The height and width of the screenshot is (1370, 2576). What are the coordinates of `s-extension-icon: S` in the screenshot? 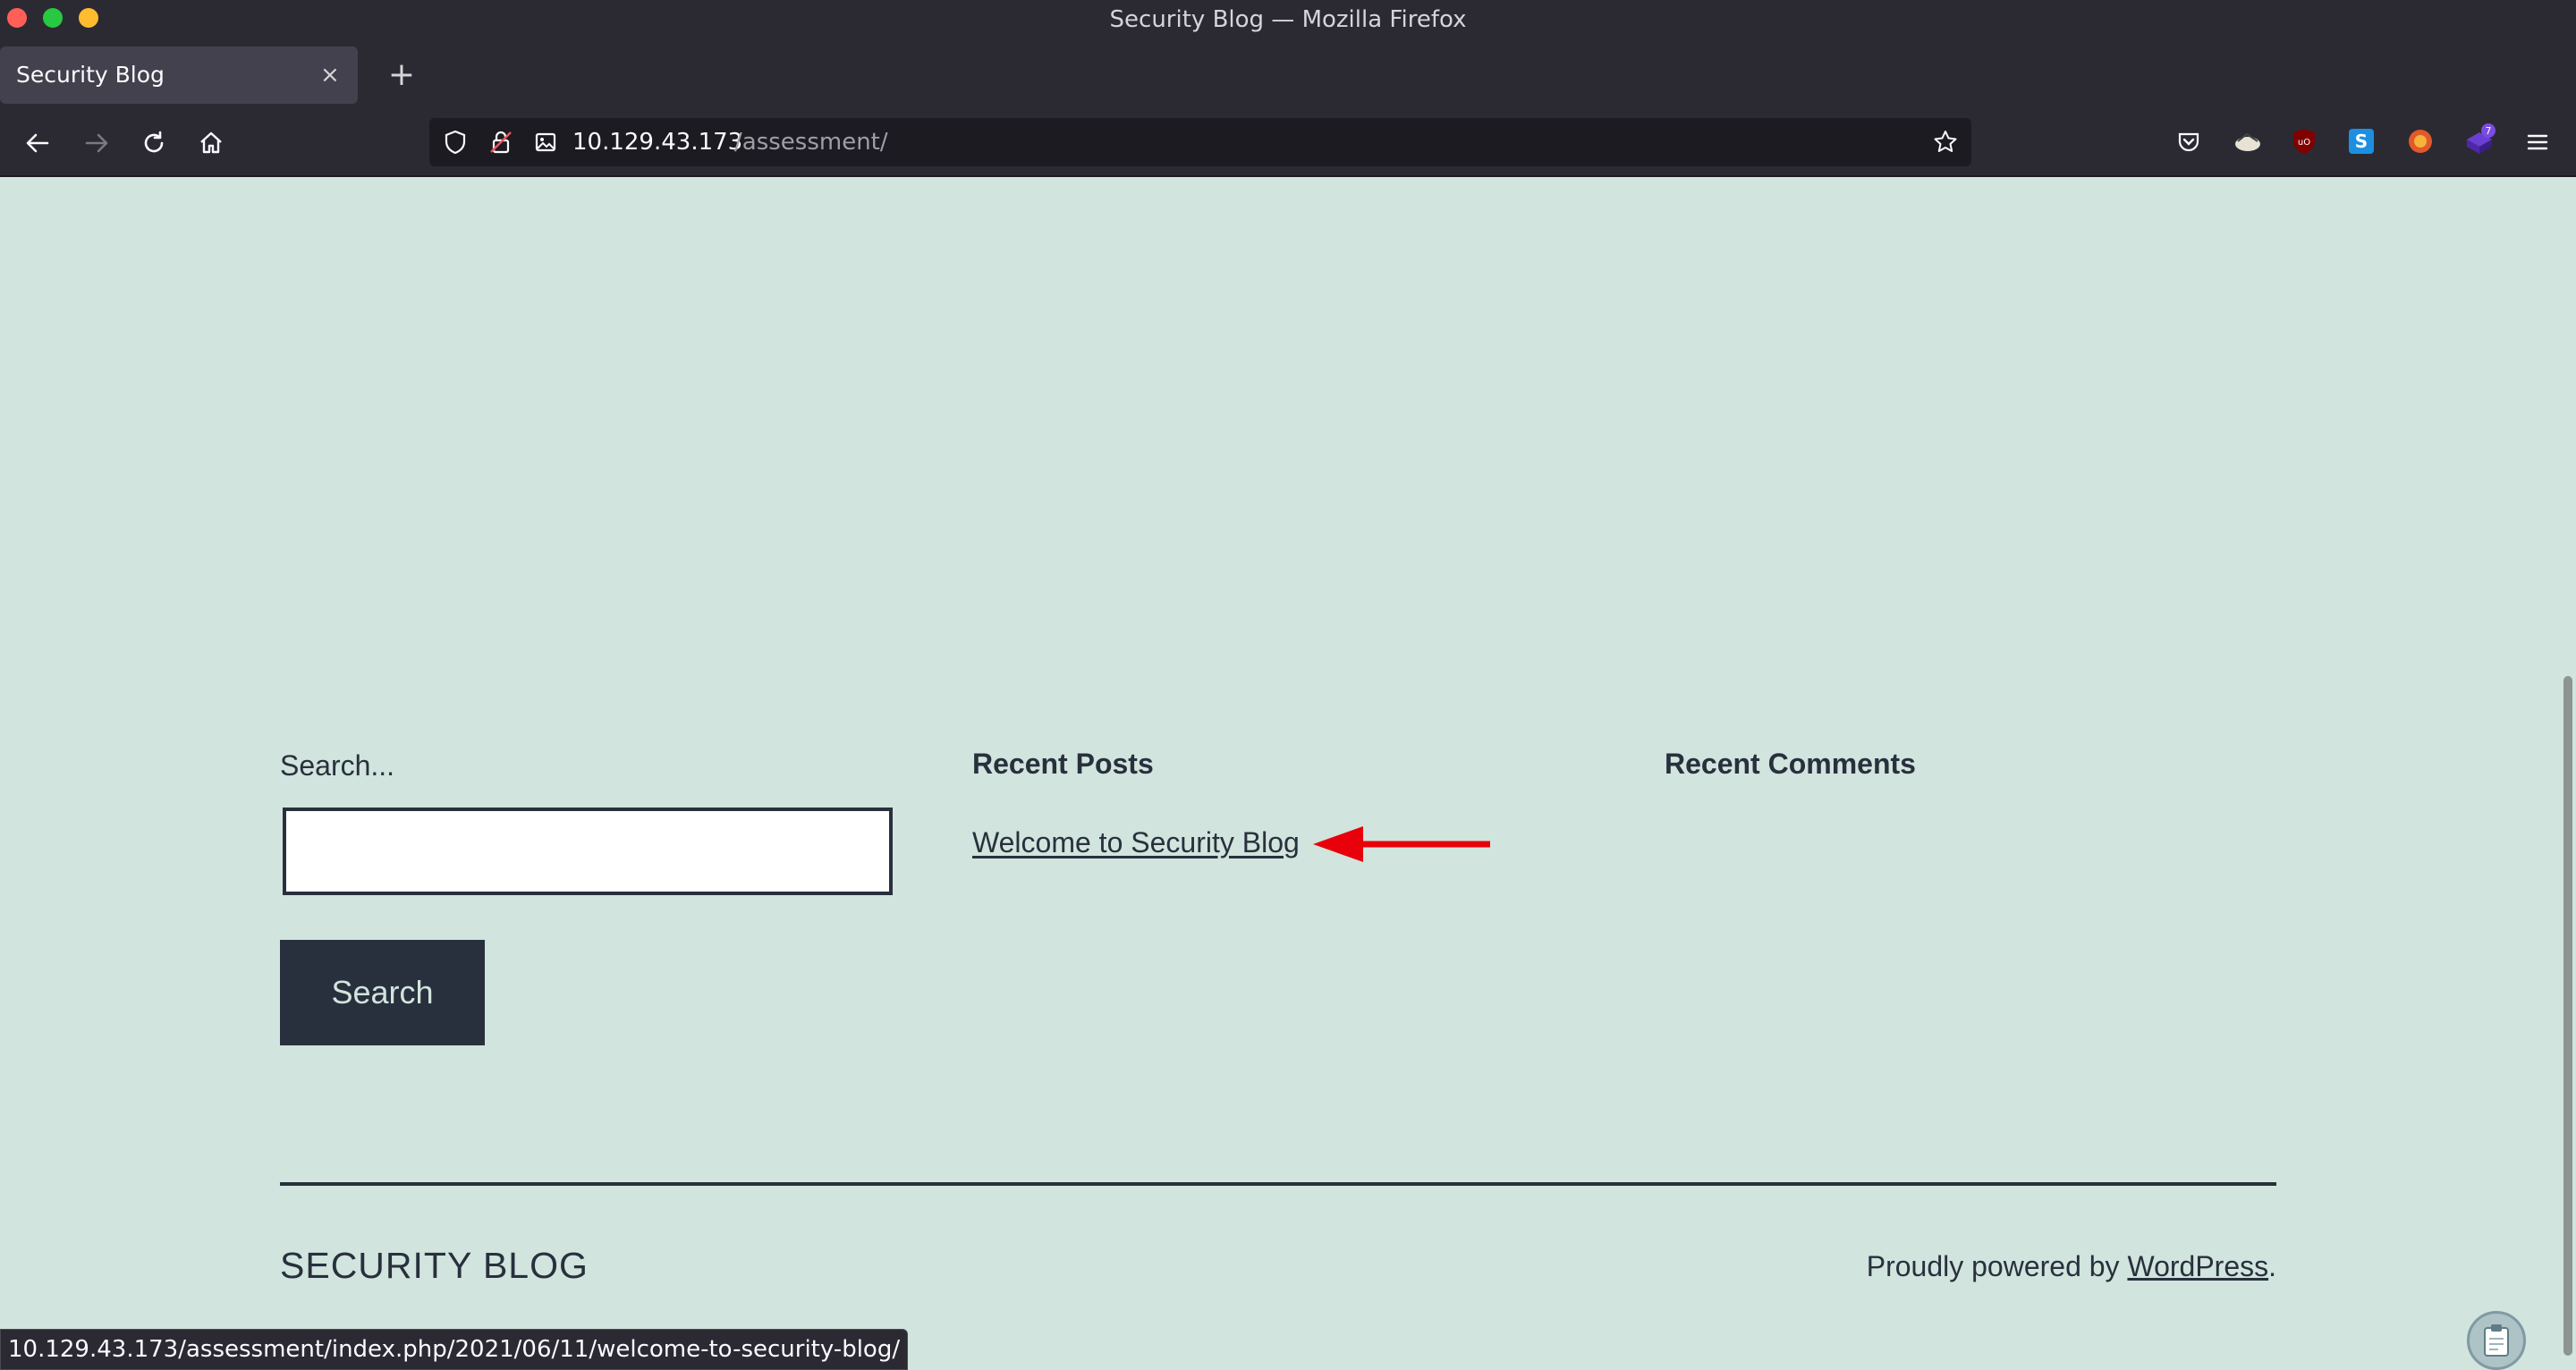 It's located at (2361, 143).